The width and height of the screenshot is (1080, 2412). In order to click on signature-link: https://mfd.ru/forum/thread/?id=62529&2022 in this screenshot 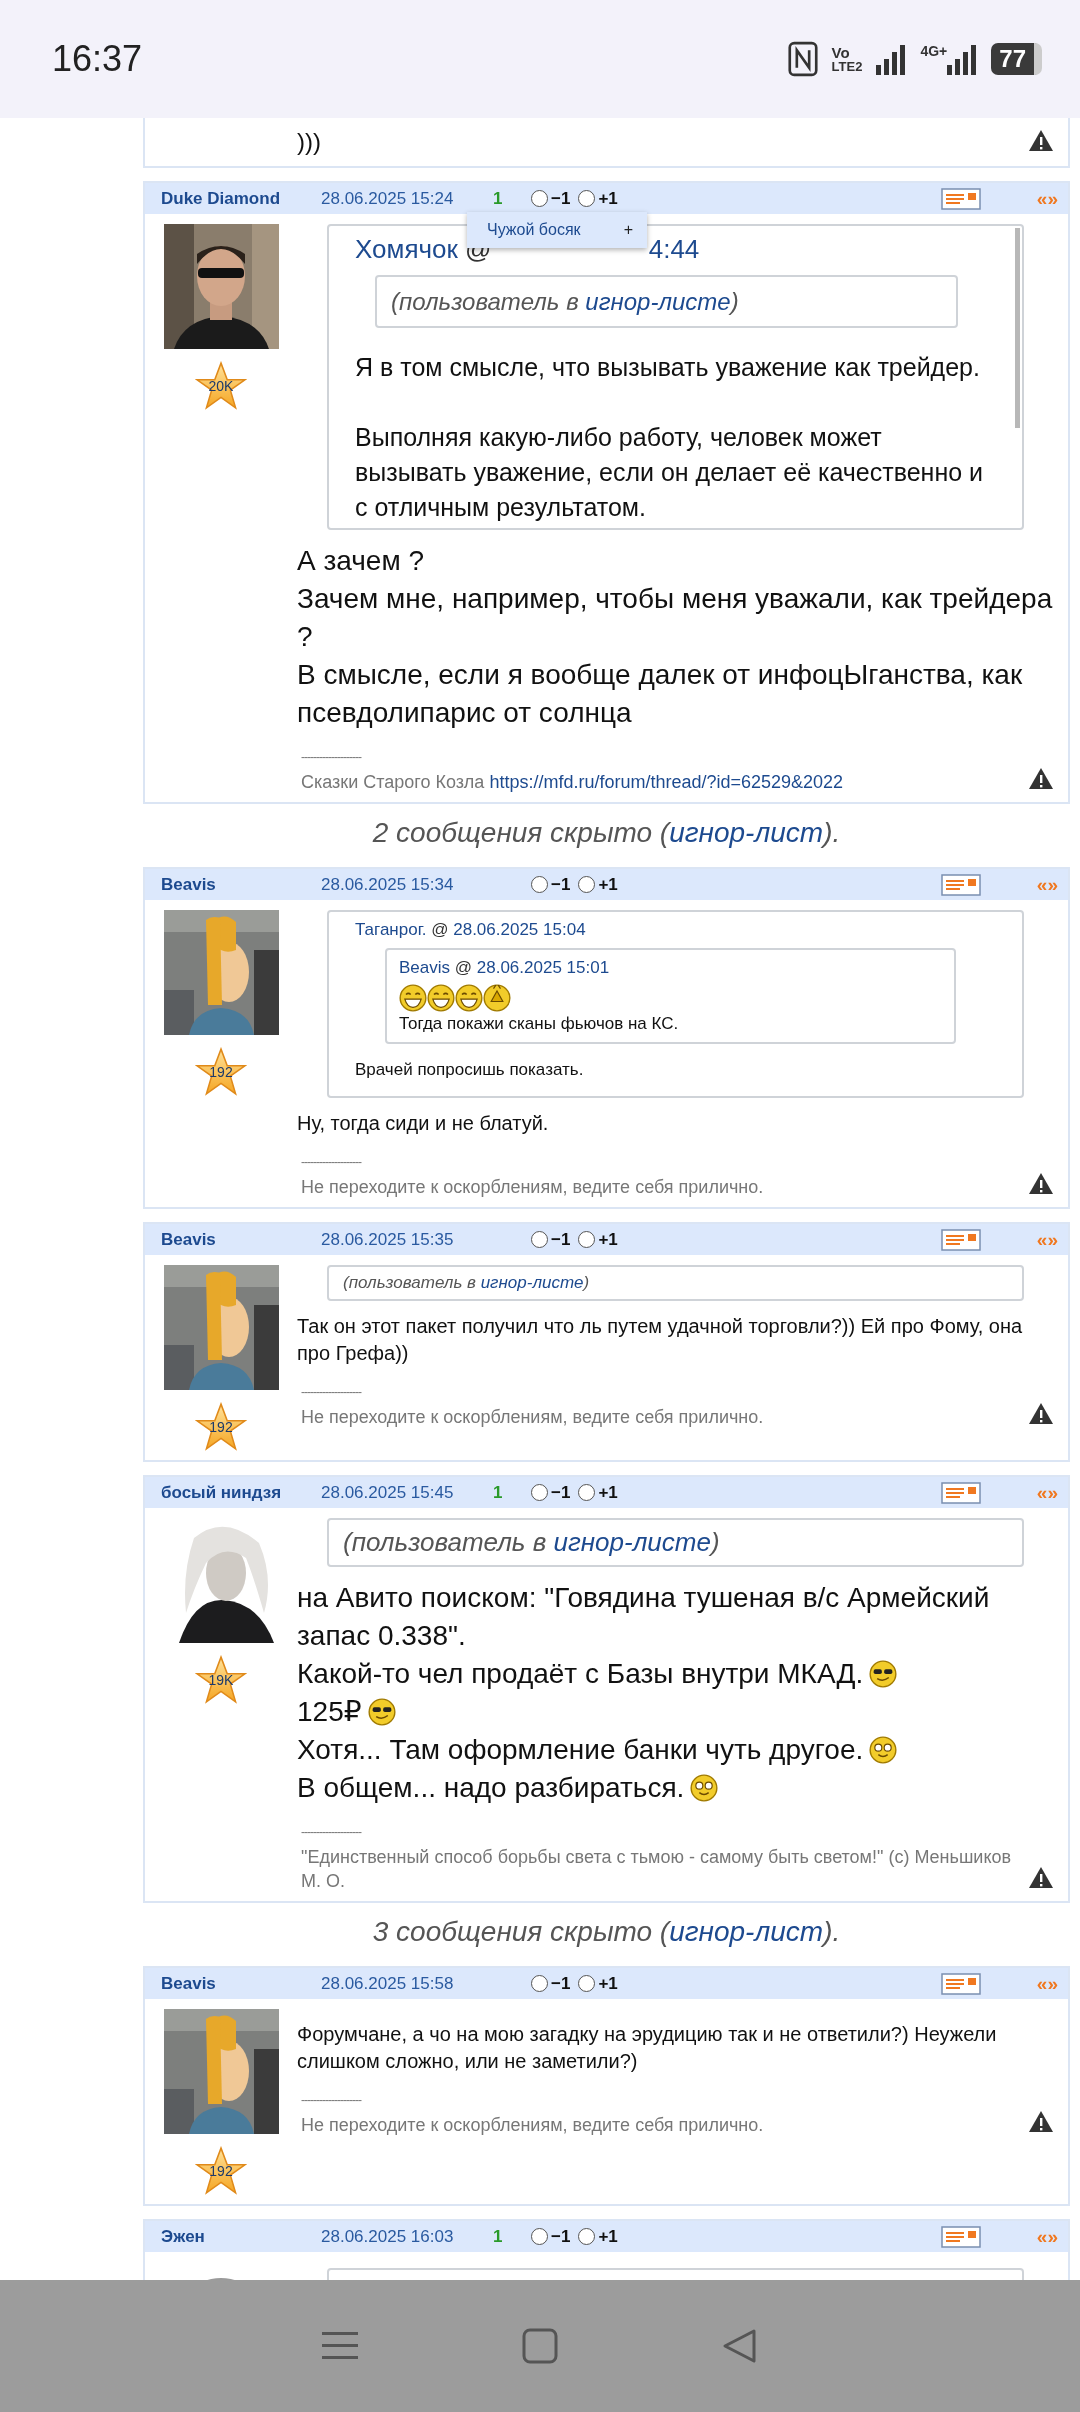, I will do `click(666, 782)`.